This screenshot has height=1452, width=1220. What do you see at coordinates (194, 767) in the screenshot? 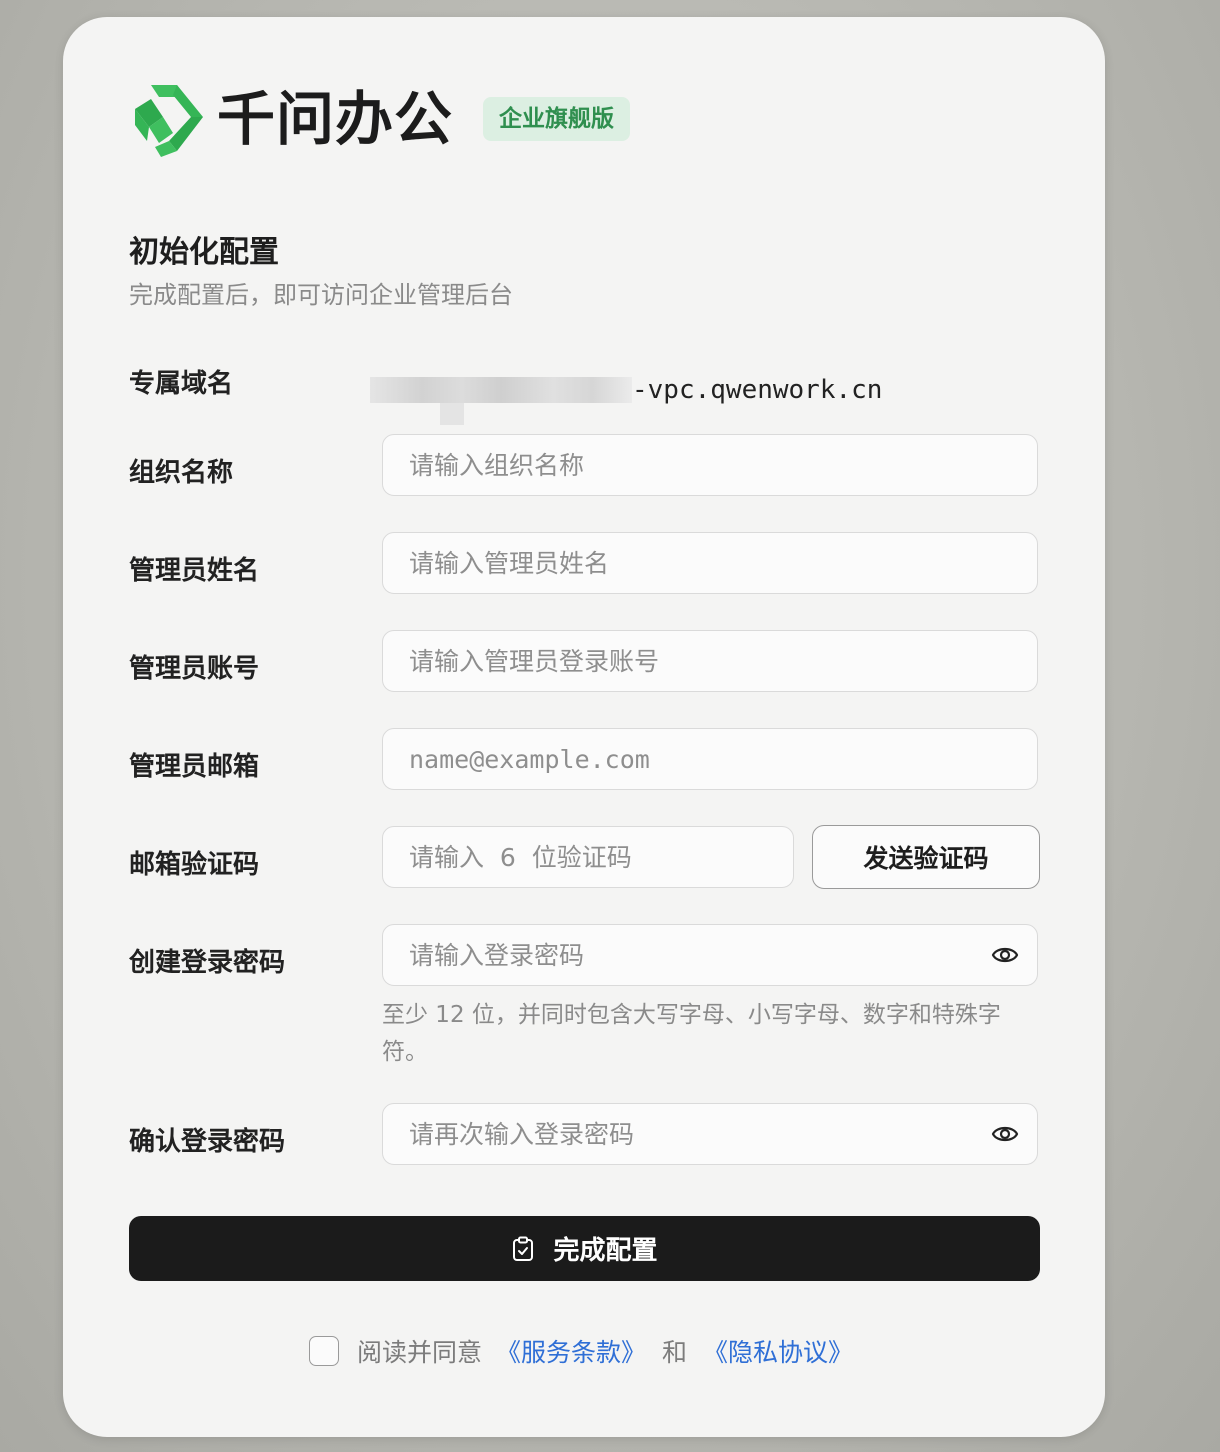
I see `admin-email-label: 管理员邮箱` at bounding box center [194, 767].